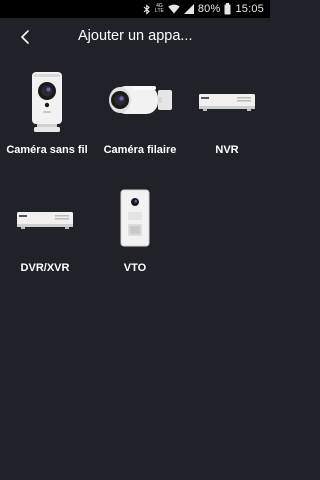 The height and width of the screenshot is (480, 320). What do you see at coordinates (227, 9) in the screenshot?
I see `battery-icon` at bounding box center [227, 9].